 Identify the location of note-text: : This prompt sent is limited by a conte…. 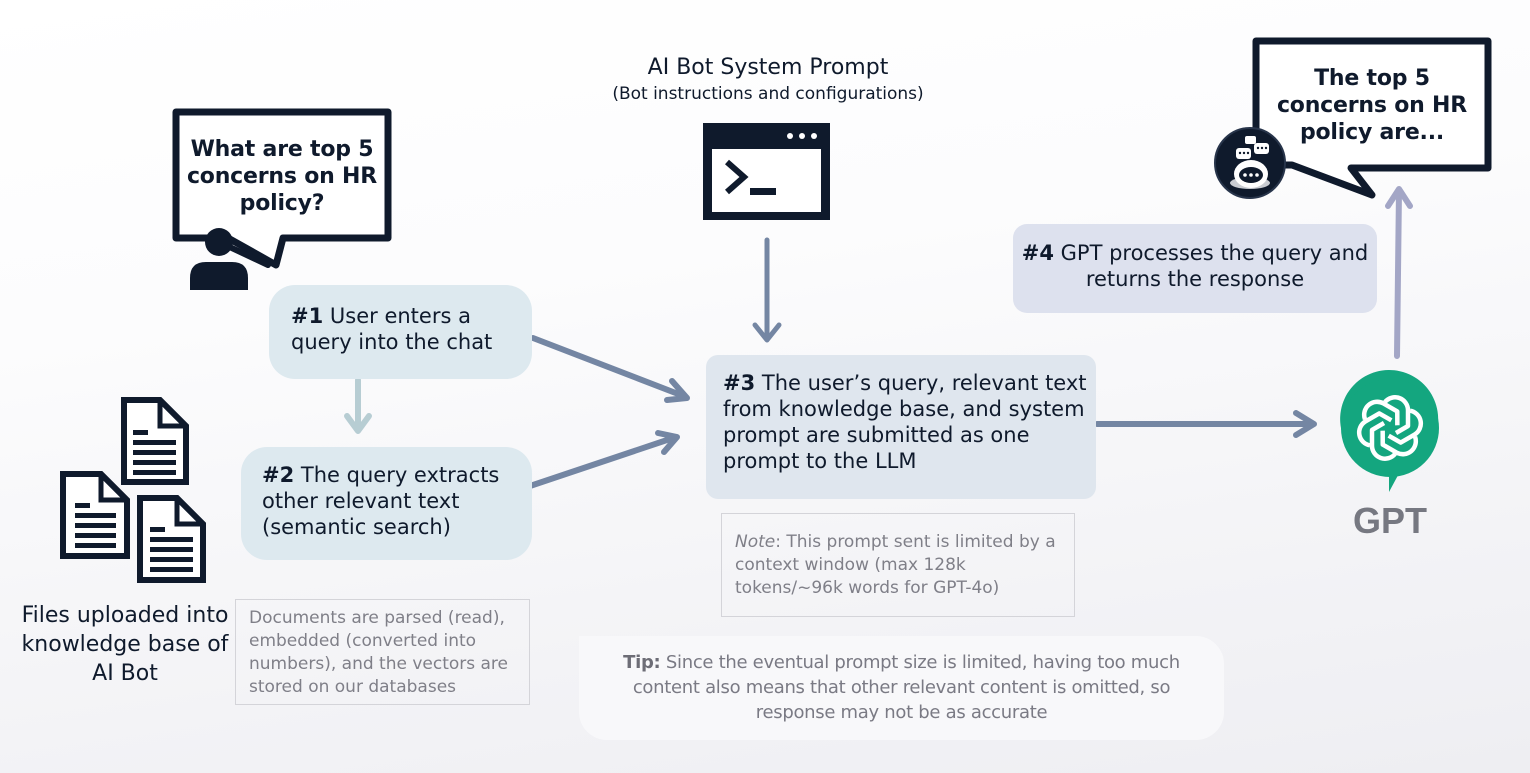
(895, 565).